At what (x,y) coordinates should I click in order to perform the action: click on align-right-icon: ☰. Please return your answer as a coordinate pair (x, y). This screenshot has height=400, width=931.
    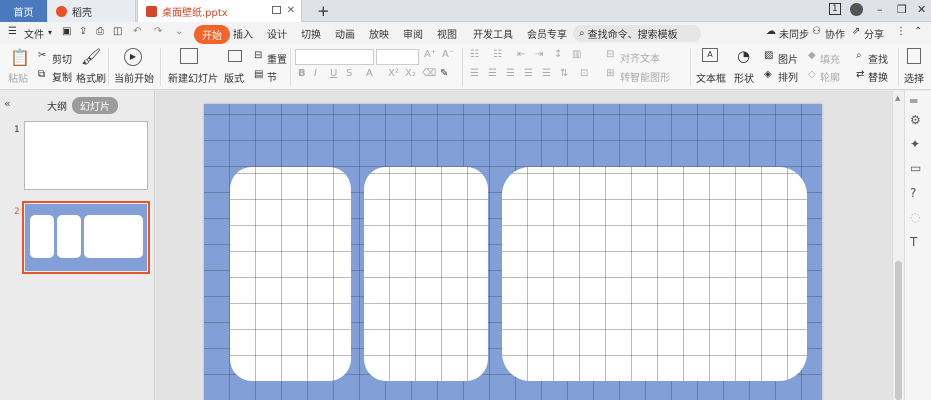
    Looking at the image, I should click on (510, 73).